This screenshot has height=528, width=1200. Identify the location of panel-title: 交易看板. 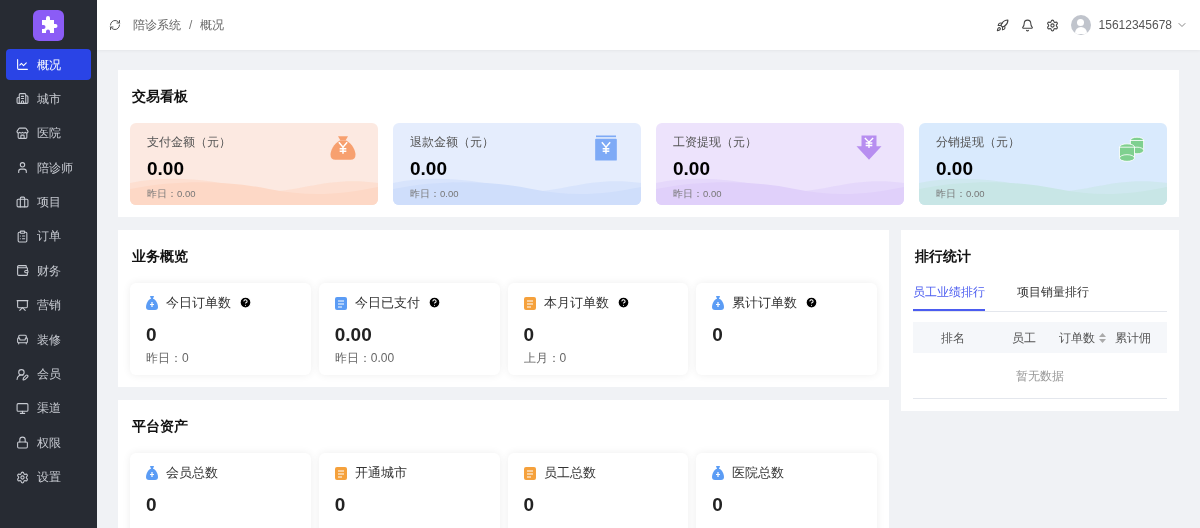
(160, 96).